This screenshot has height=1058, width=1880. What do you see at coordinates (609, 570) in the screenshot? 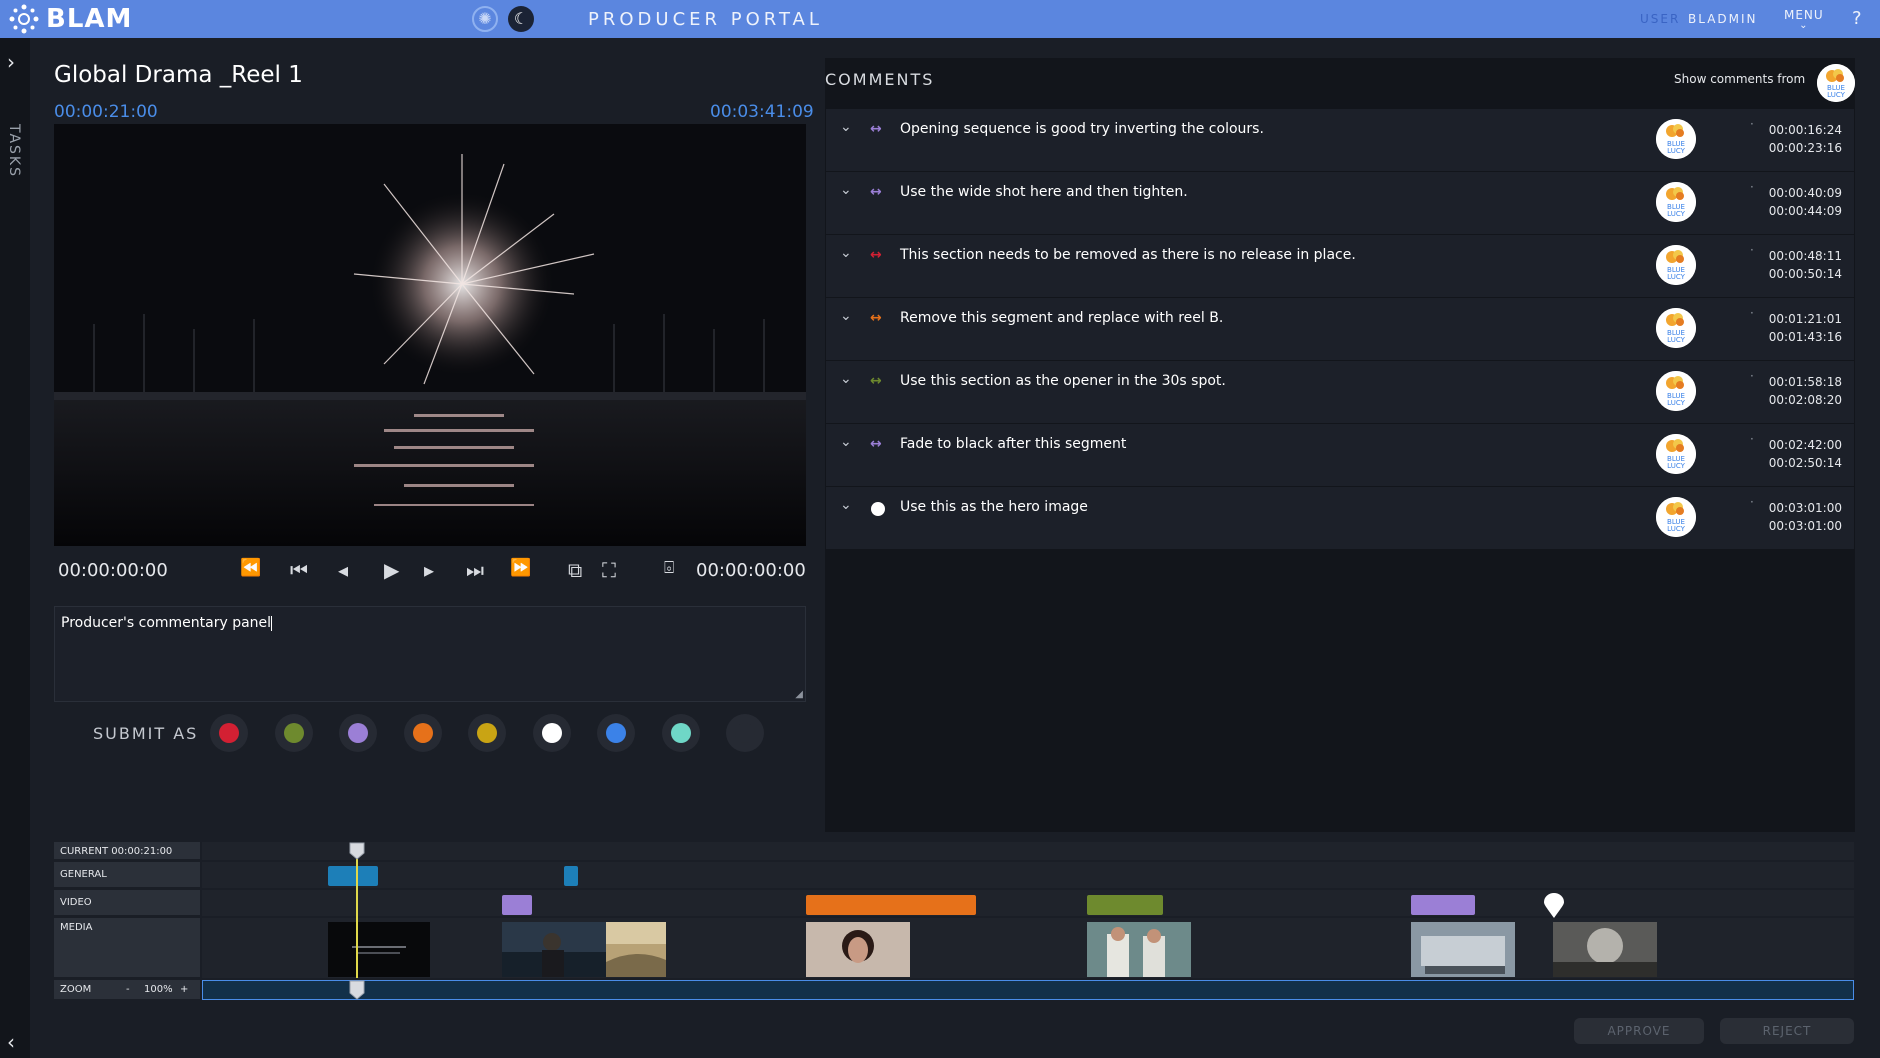
I see `fullscreen-icon: ⛶` at bounding box center [609, 570].